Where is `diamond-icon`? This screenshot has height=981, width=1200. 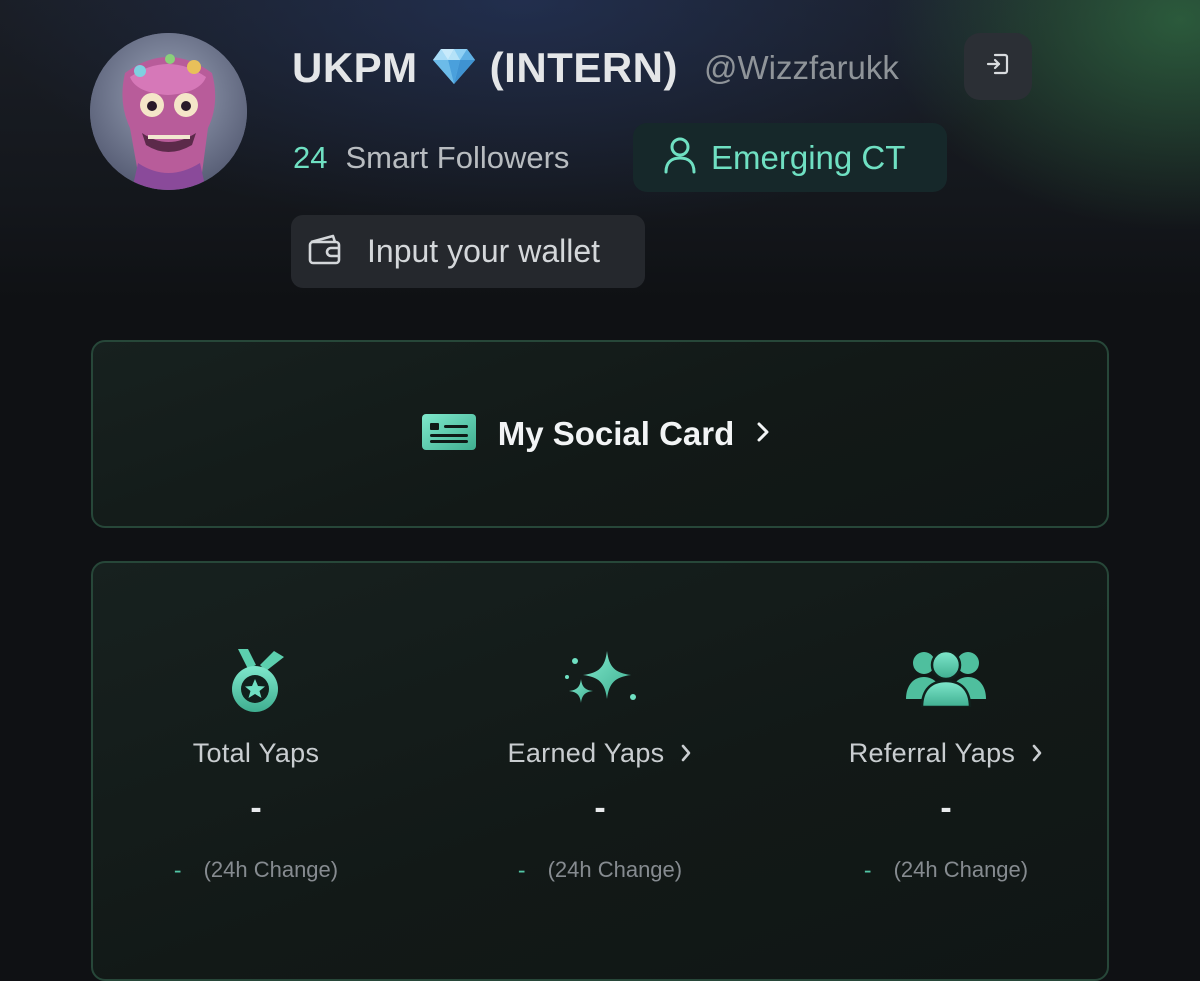
diamond-icon is located at coordinates (454, 68).